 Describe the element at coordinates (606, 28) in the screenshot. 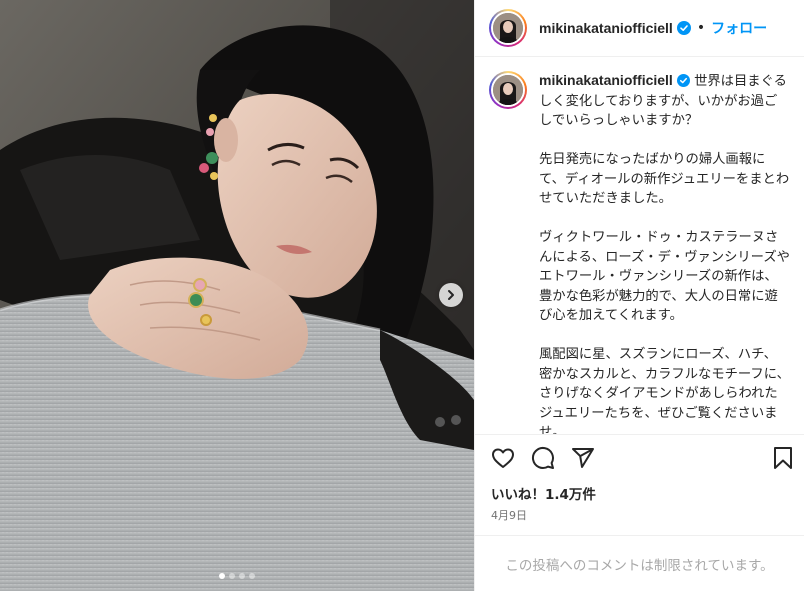

I see `header-username: mikinakataniofficiell` at that location.